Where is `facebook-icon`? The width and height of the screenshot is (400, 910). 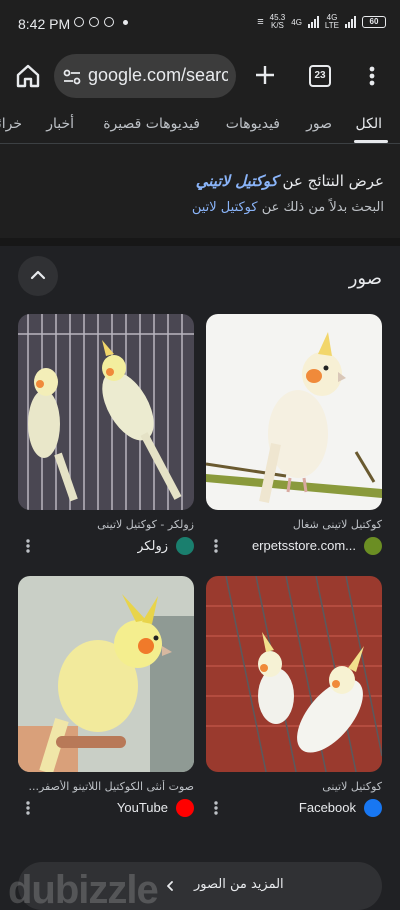 facebook-icon is located at coordinates (373, 808).